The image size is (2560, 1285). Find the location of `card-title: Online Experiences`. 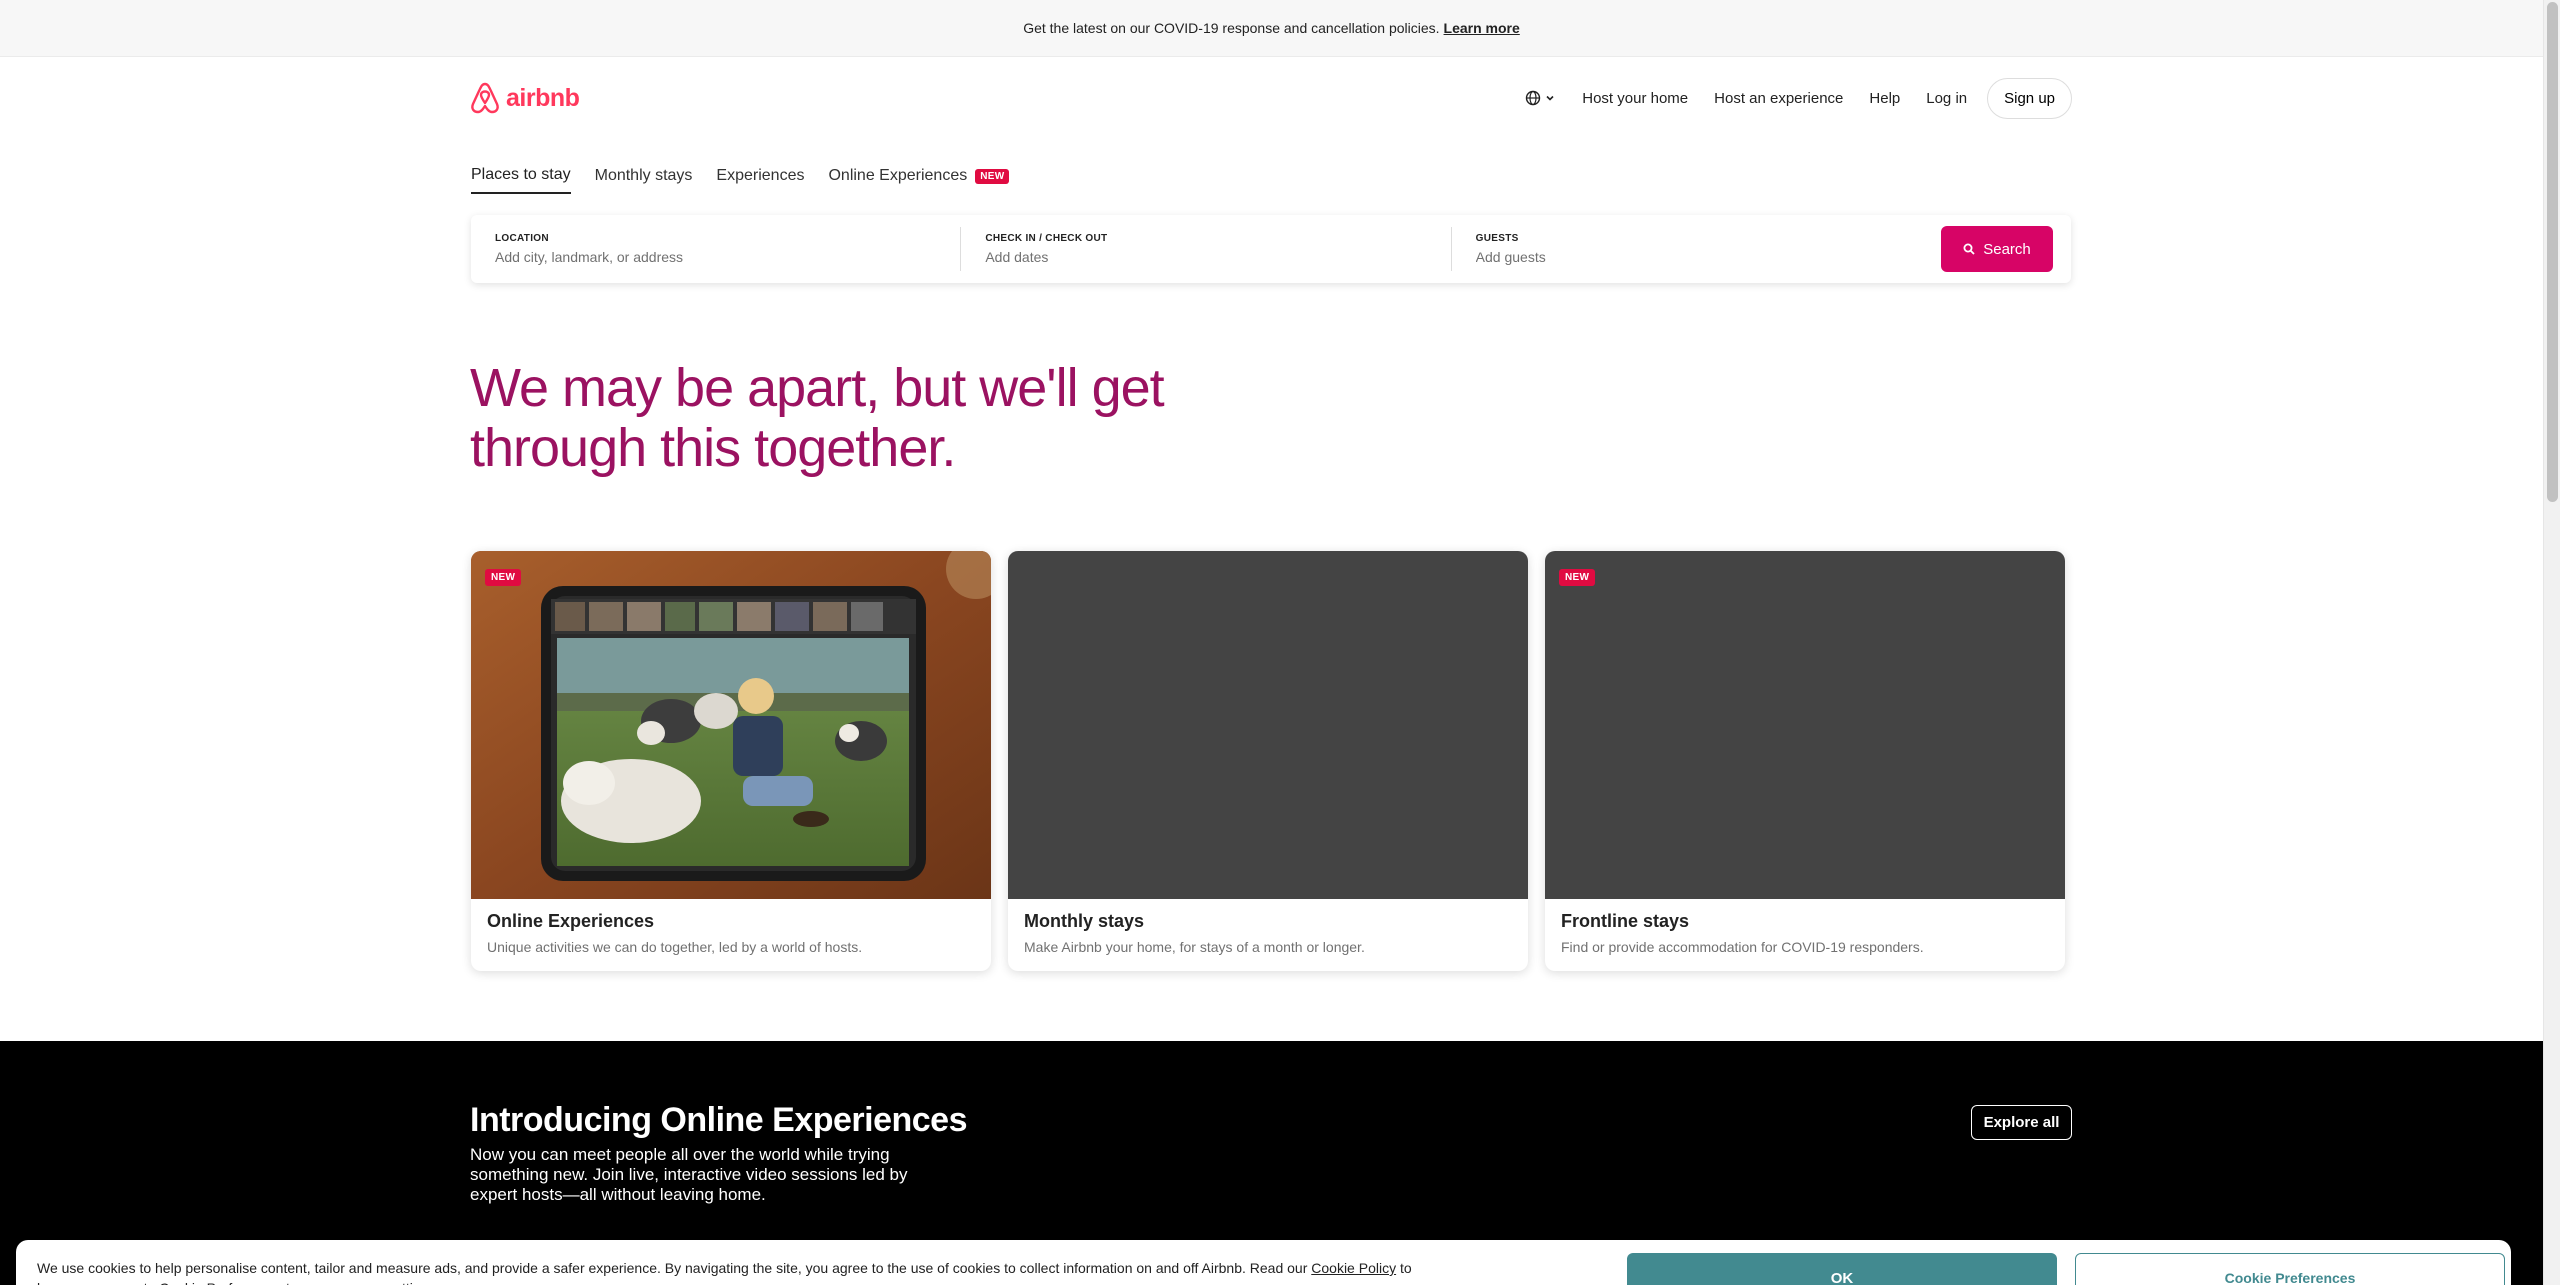

card-title: Online Experiences is located at coordinates (571, 921).